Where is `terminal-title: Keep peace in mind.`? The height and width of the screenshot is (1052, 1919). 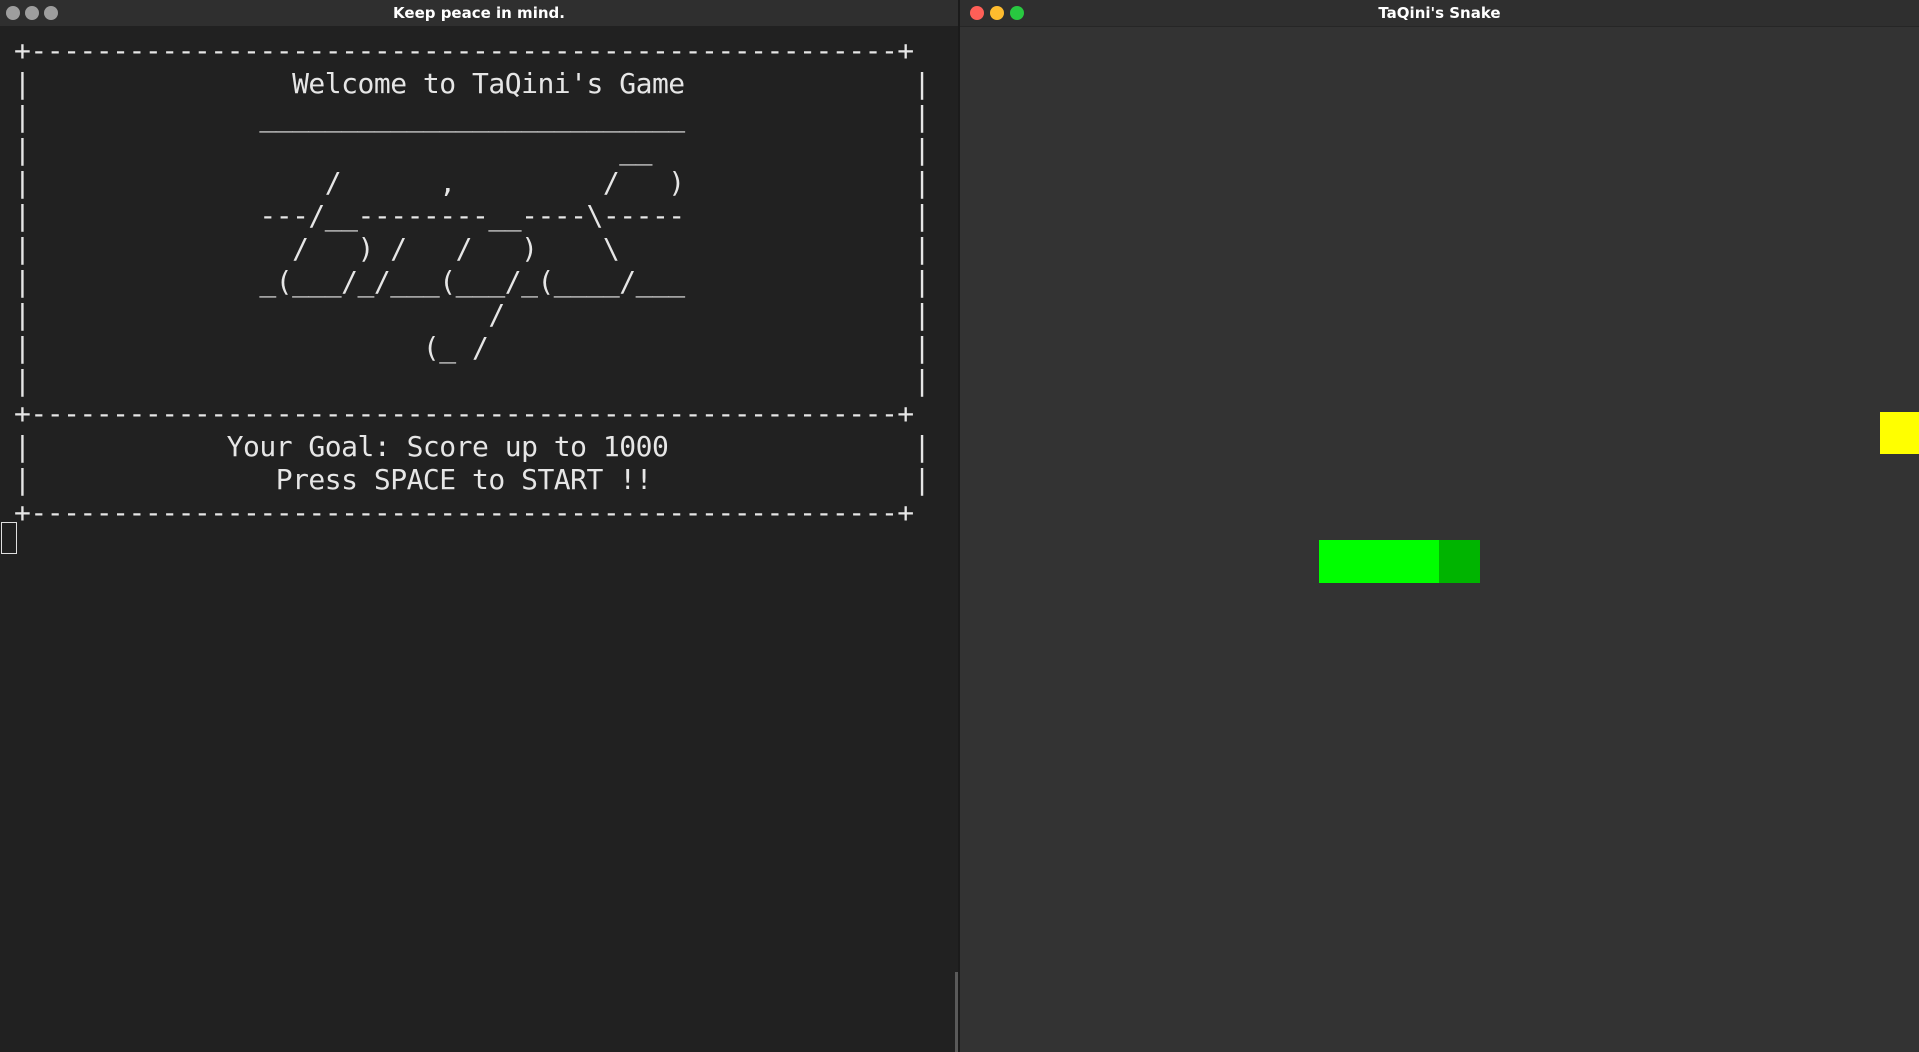
terminal-title: Keep peace in mind. is located at coordinates (479, 13).